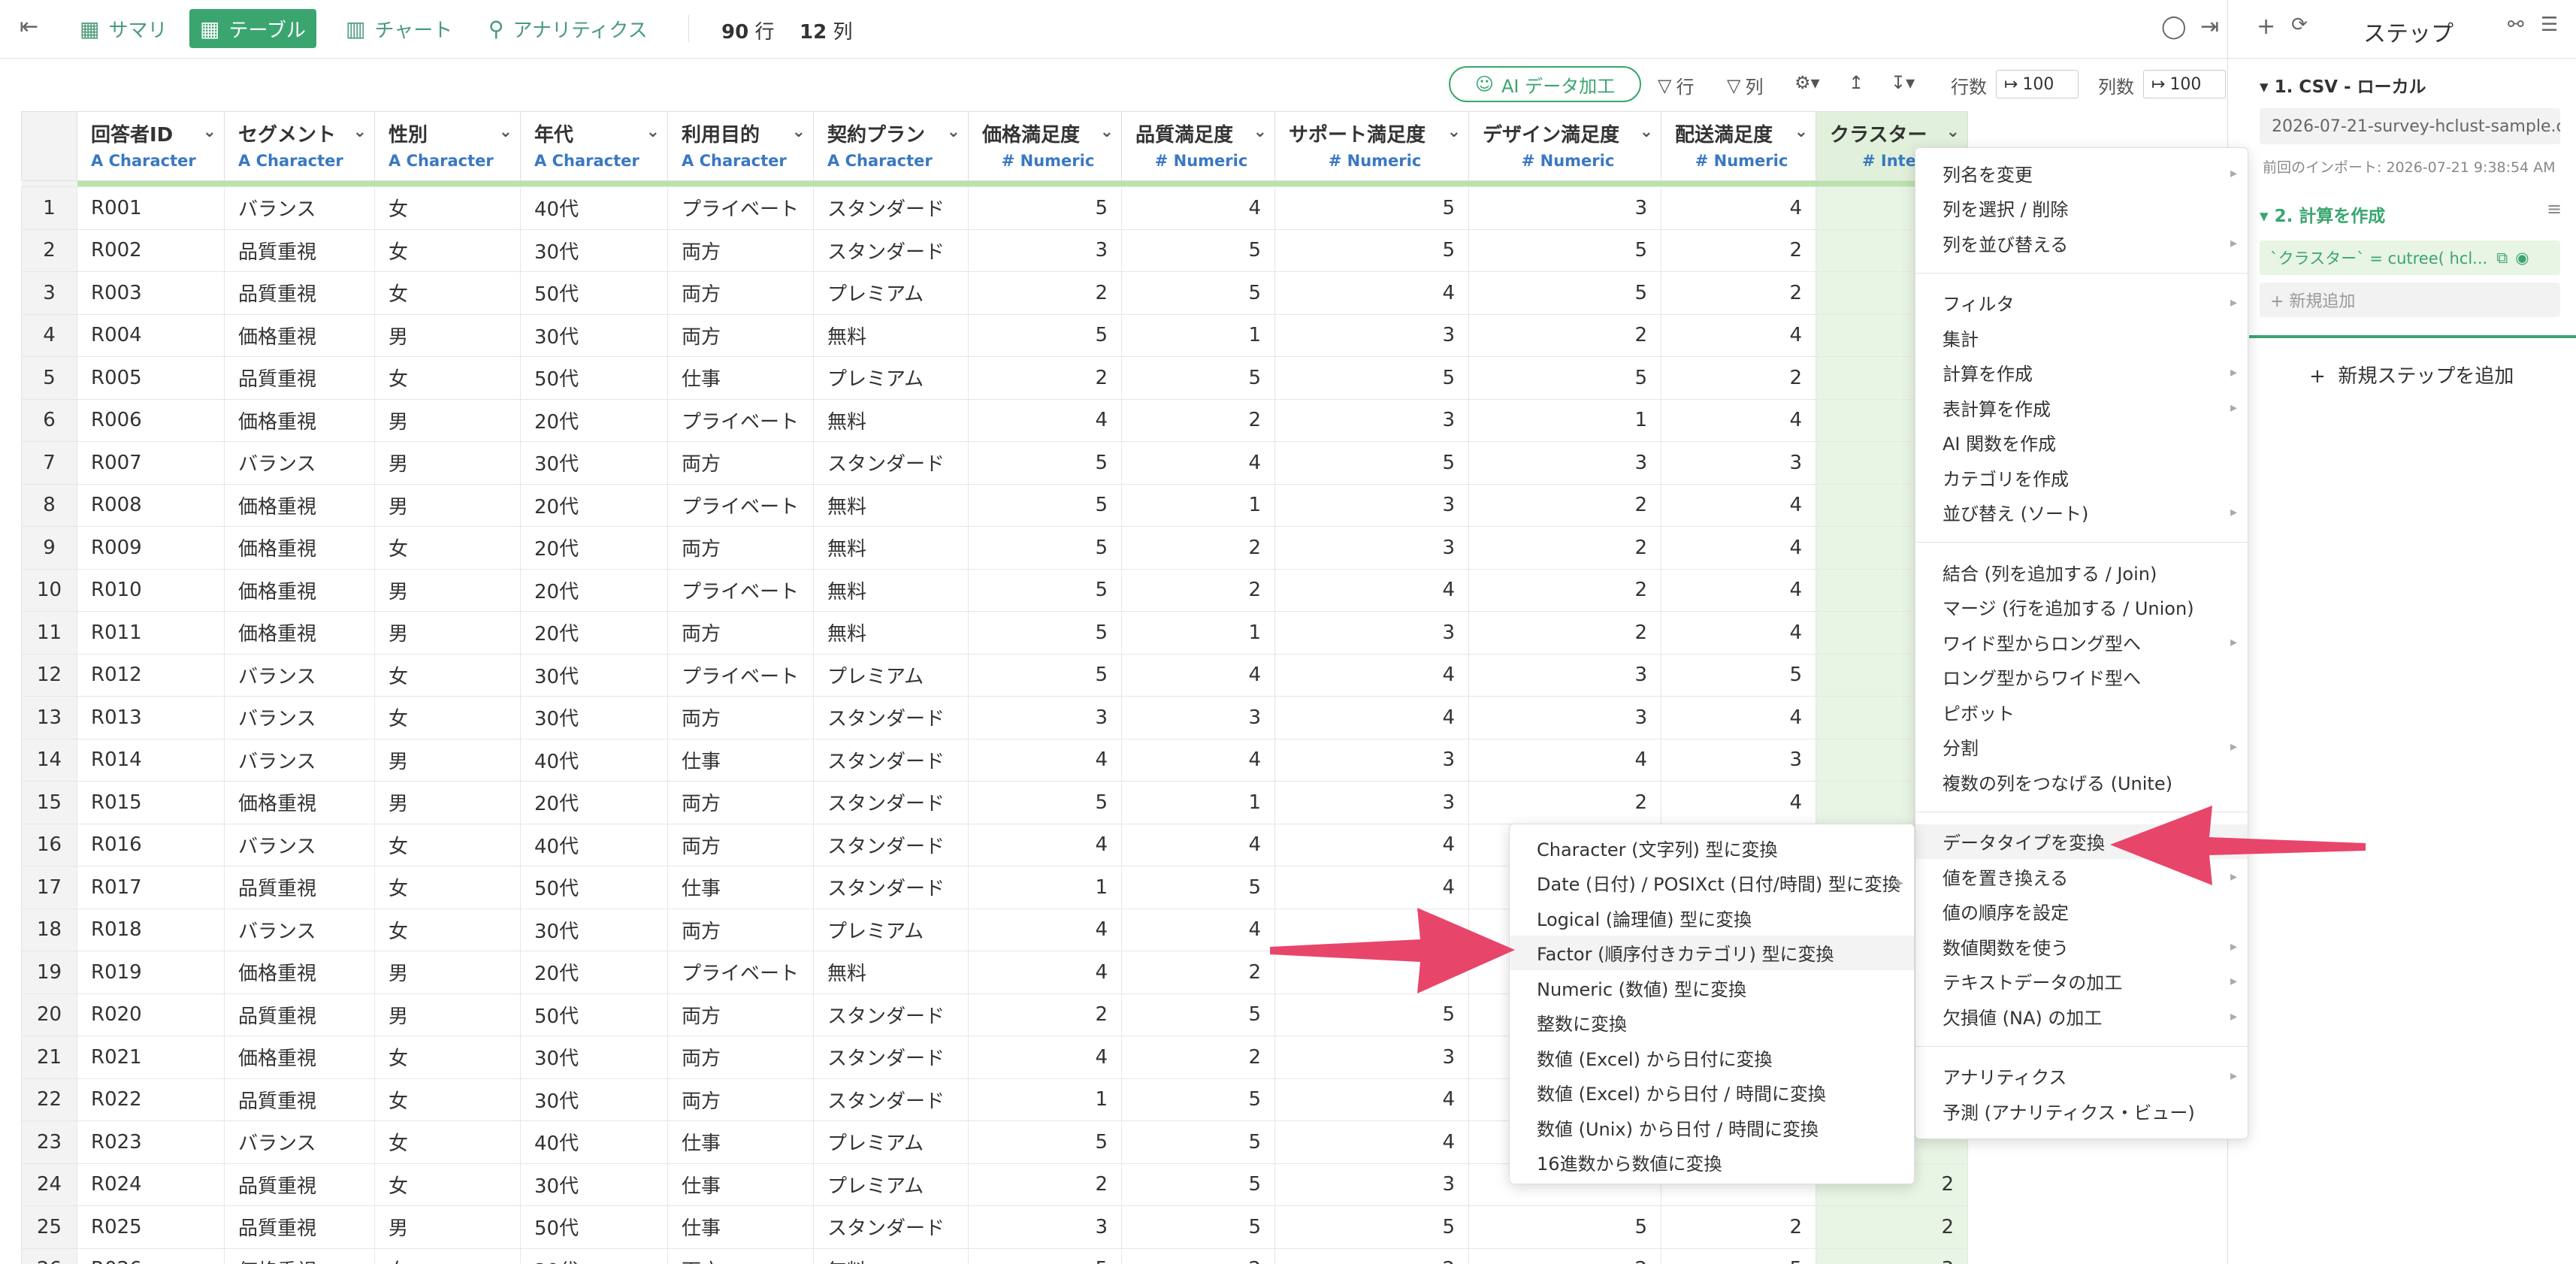 The height and width of the screenshot is (1264, 2576). What do you see at coordinates (1738, 146) in the screenshot?
I see `column-header: 配送満足度 ⌄ # Numeric` at bounding box center [1738, 146].